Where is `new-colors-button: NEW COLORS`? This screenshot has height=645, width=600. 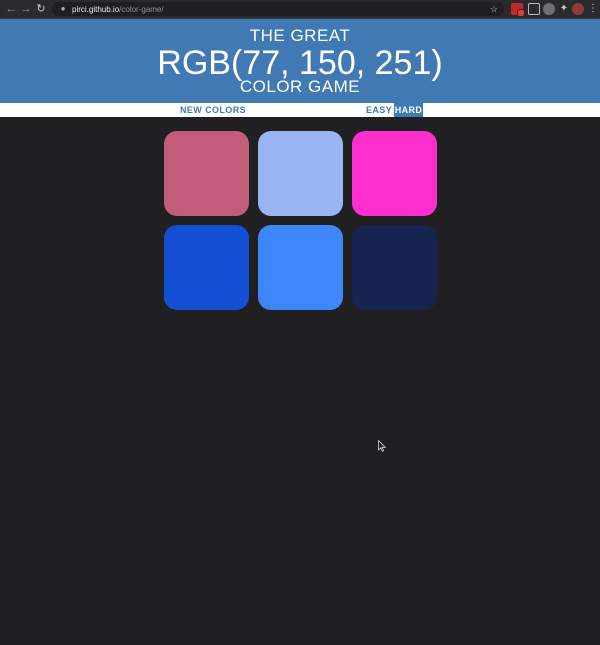
new-colors-button: NEW COLORS is located at coordinates (213, 110).